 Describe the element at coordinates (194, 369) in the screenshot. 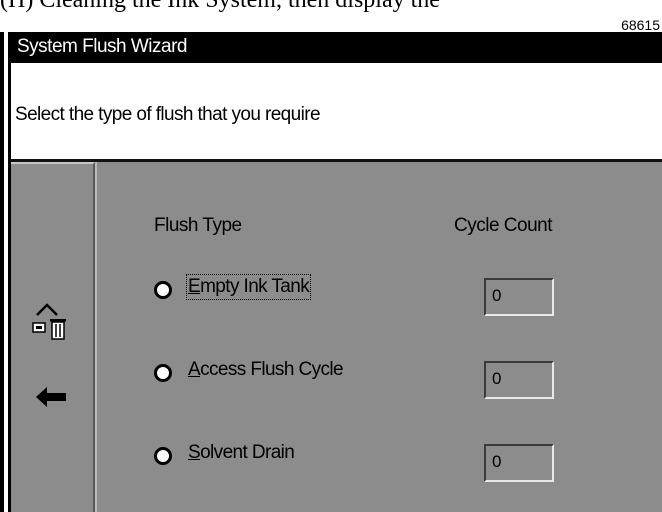

I see `mnemonic-a: A` at that location.